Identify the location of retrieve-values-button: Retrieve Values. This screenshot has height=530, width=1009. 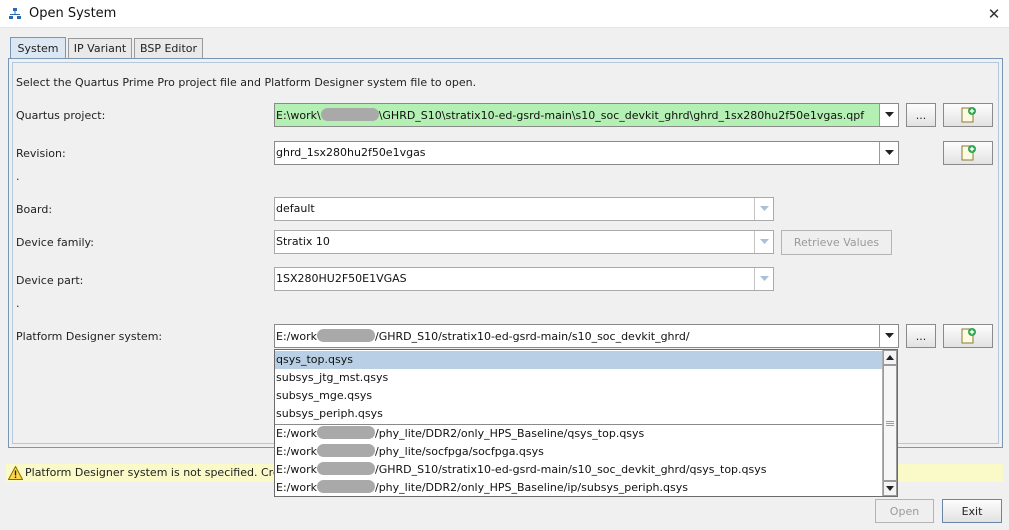
(836, 242).